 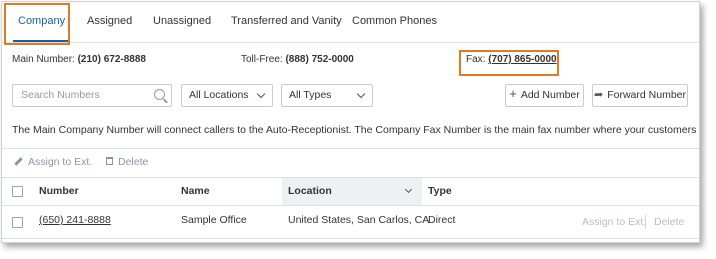 What do you see at coordinates (60, 162) in the screenshot?
I see `assign-to-ext-label: Assign to Ext.` at bounding box center [60, 162].